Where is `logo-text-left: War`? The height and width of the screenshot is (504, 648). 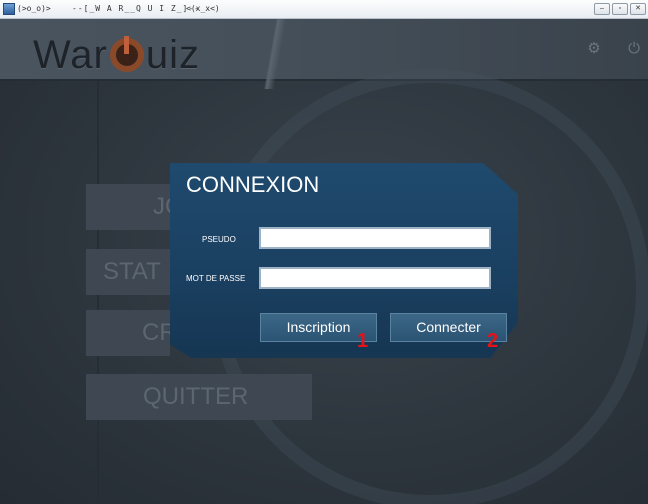
logo-text-left: War is located at coordinates (70, 55).